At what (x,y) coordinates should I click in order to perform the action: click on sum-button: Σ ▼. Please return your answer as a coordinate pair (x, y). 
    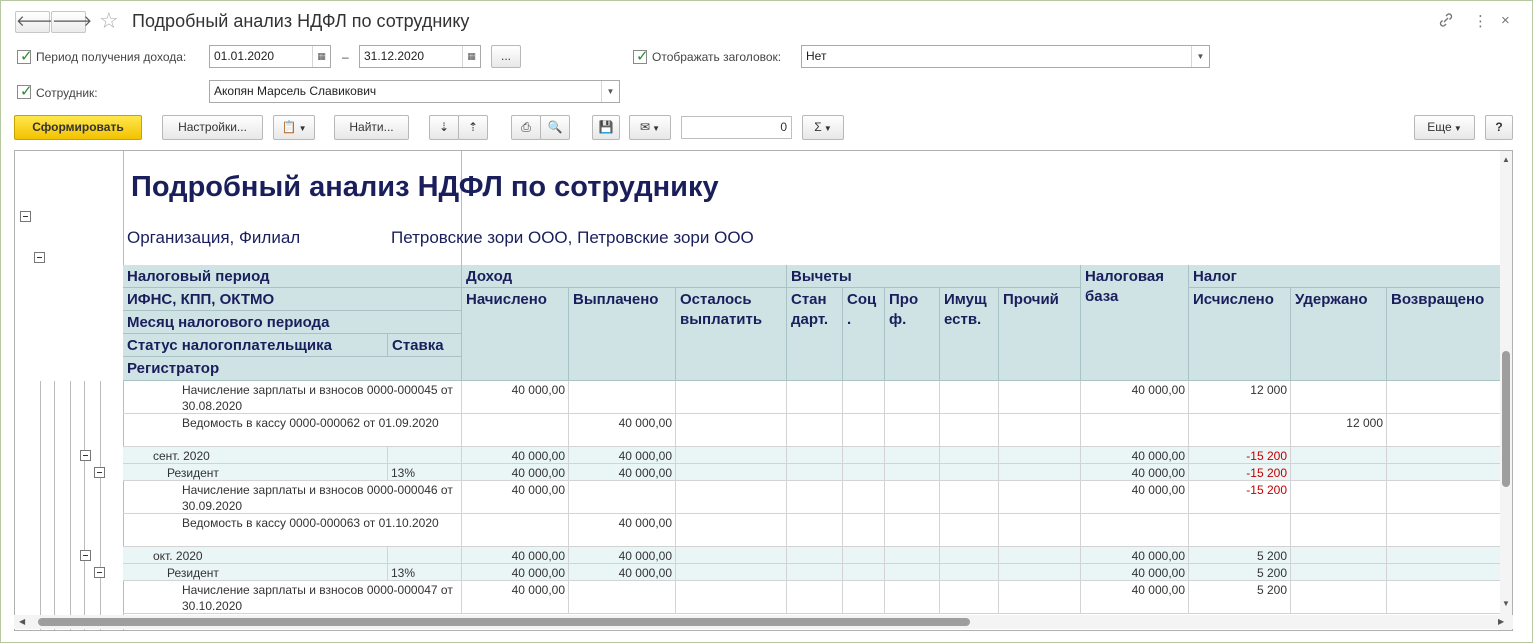
    Looking at the image, I should click on (823, 127).